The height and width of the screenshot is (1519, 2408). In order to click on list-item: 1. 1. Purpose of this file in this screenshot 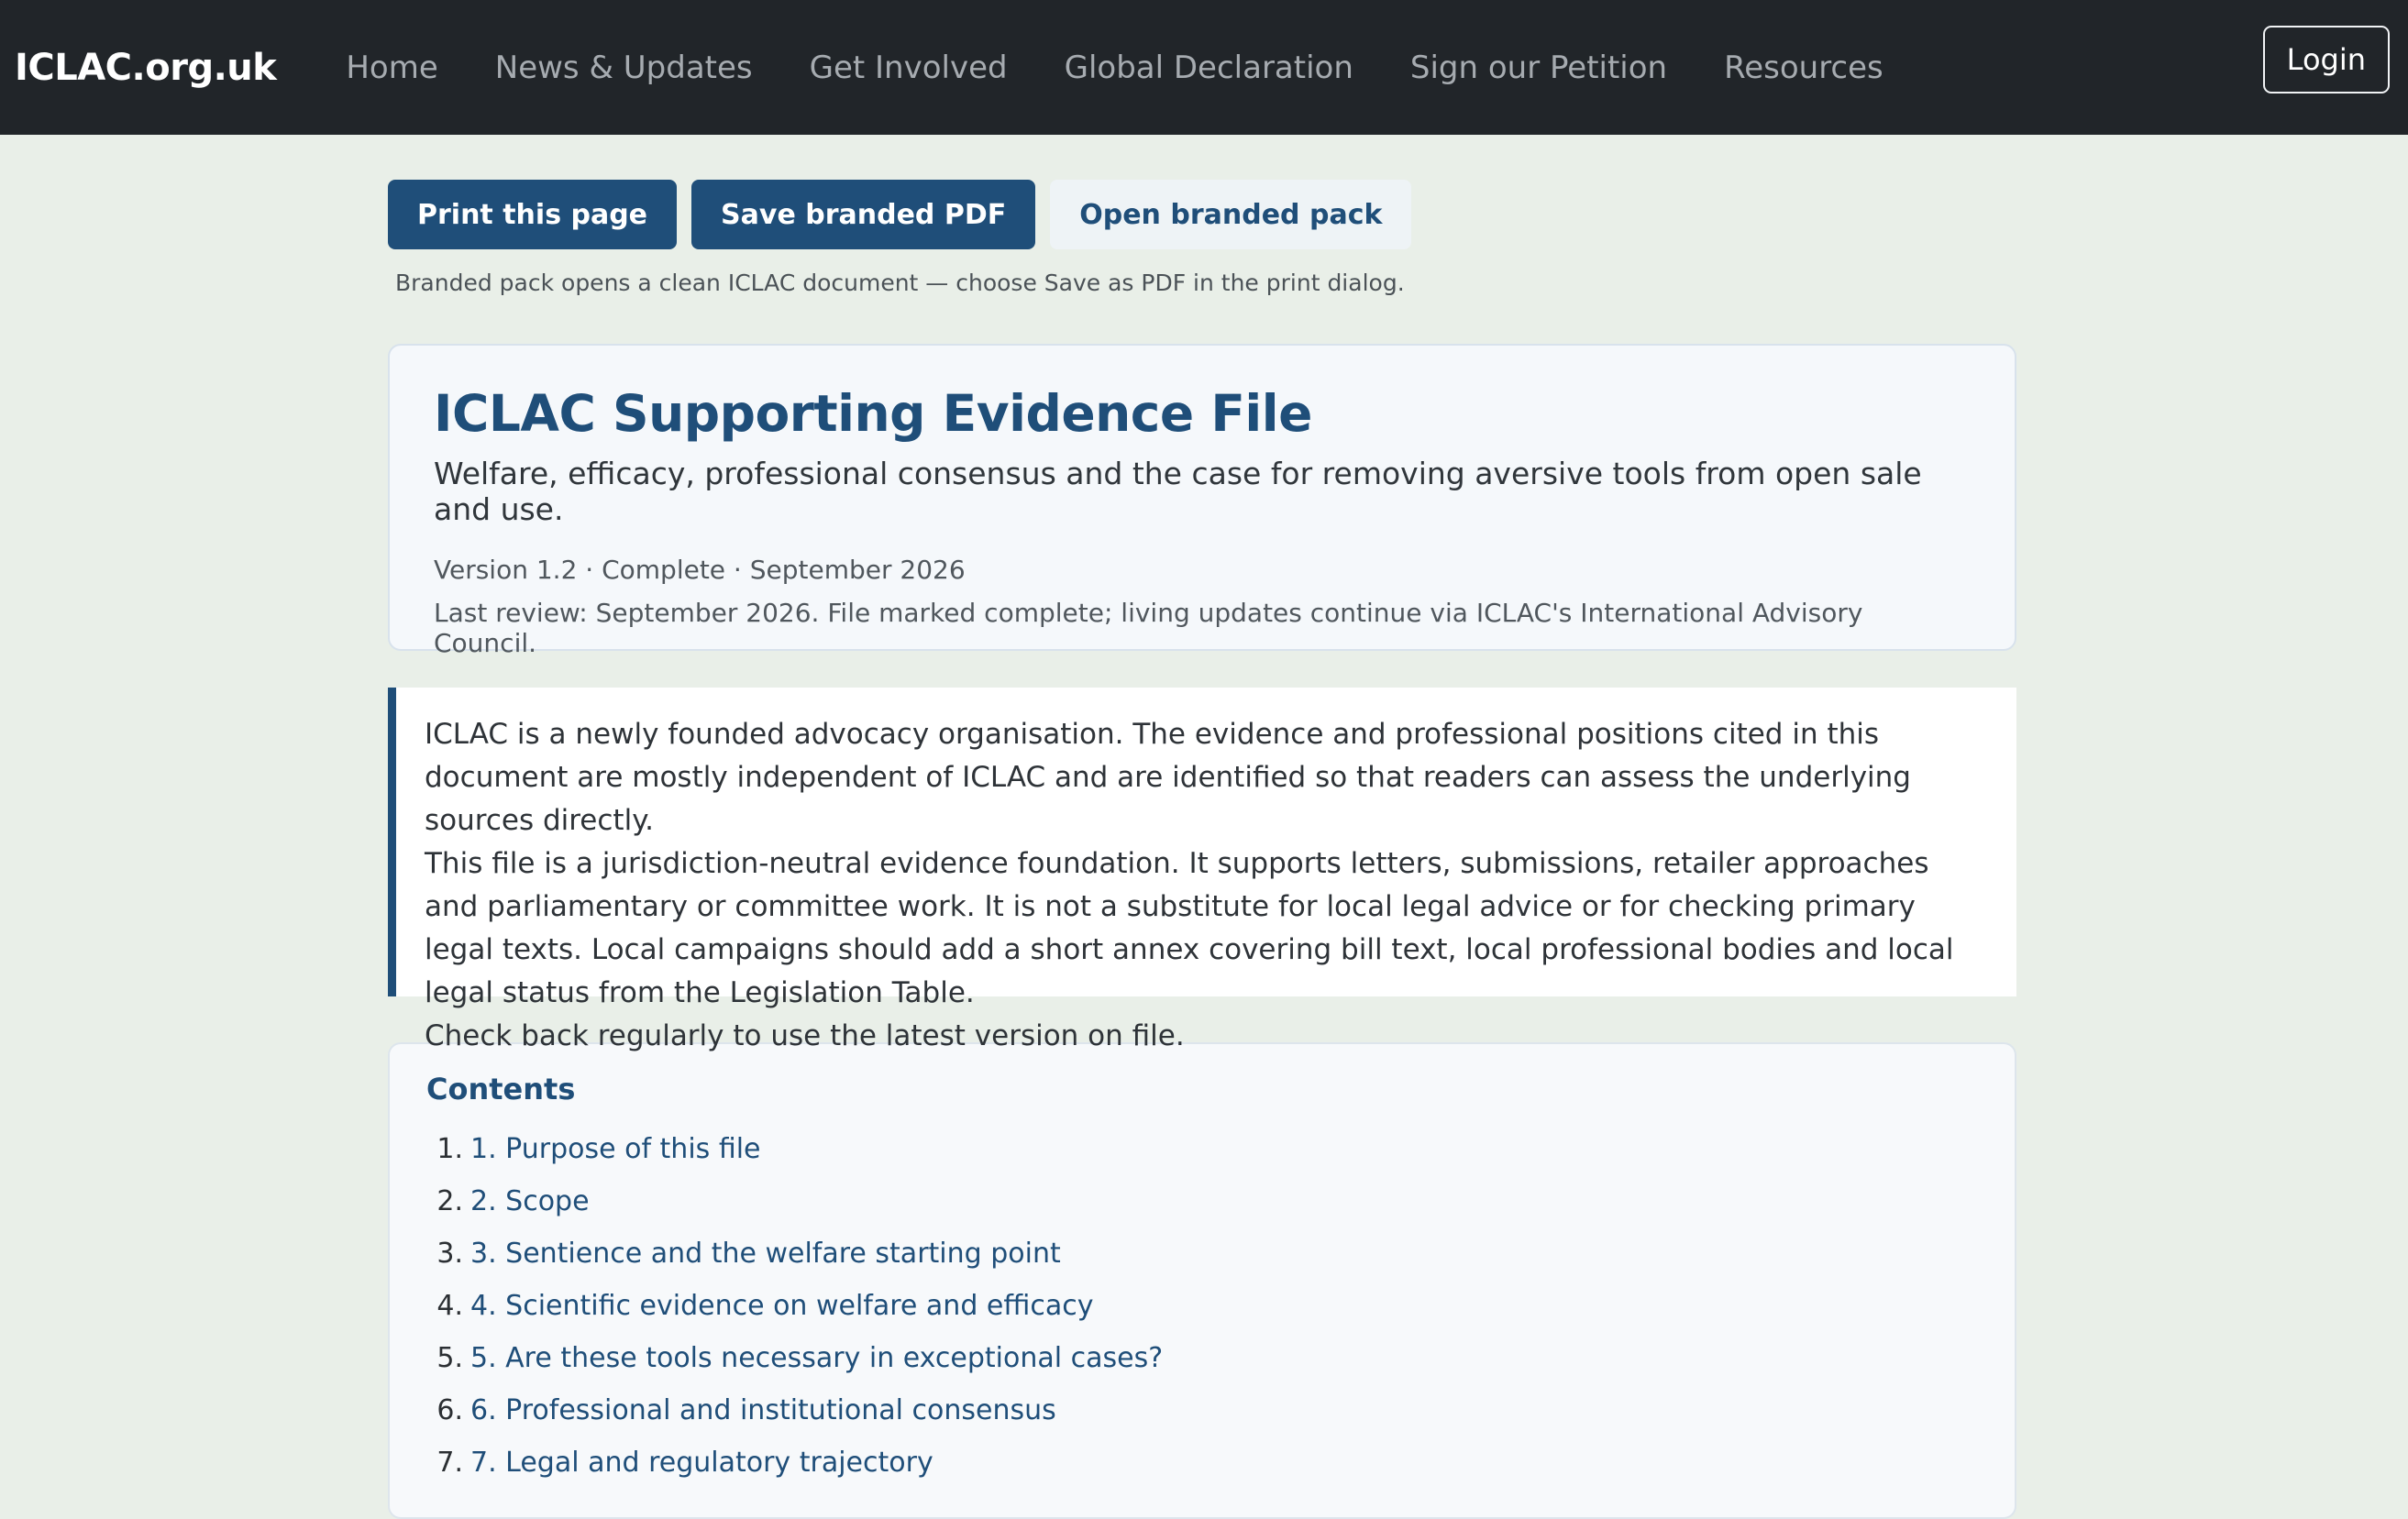, I will do `click(1202, 1149)`.